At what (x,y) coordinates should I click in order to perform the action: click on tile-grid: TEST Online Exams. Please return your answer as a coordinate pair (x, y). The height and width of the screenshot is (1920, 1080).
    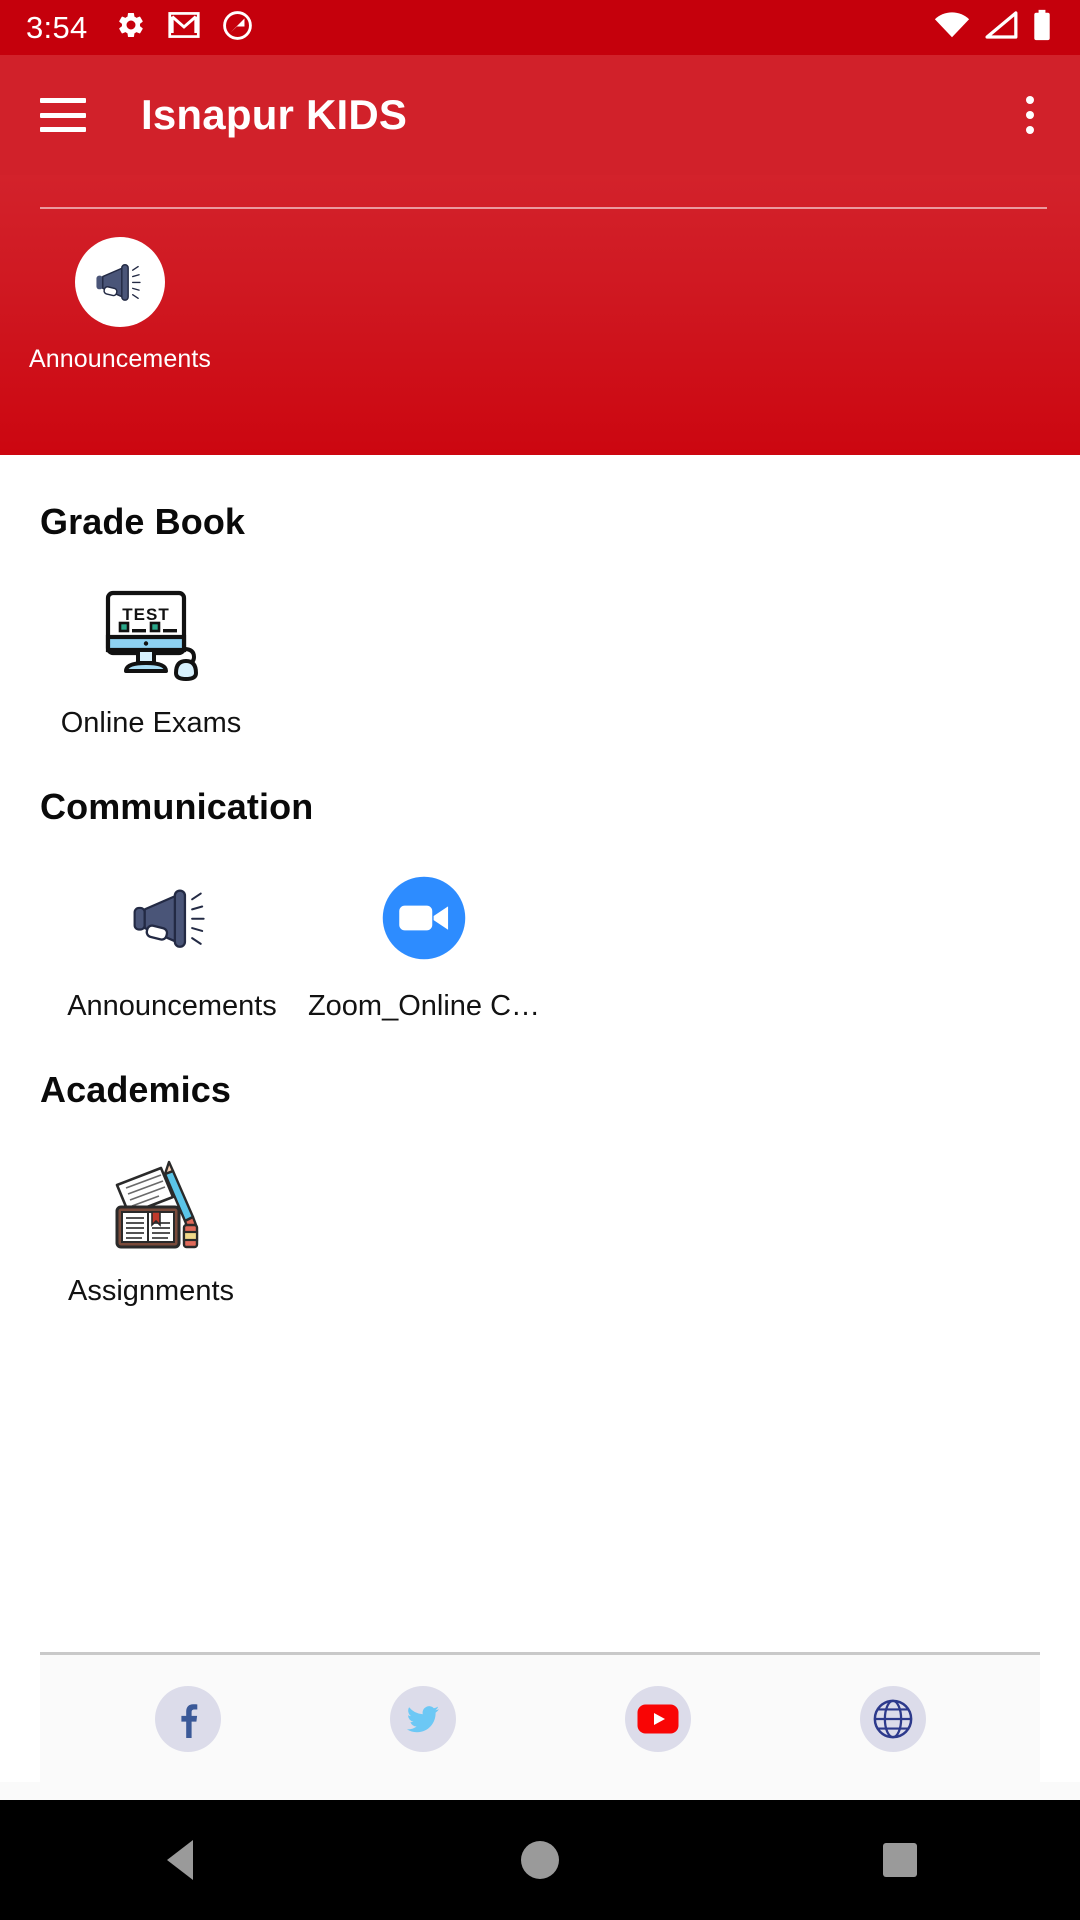
    Looking at the image, I should click on (549, 662).